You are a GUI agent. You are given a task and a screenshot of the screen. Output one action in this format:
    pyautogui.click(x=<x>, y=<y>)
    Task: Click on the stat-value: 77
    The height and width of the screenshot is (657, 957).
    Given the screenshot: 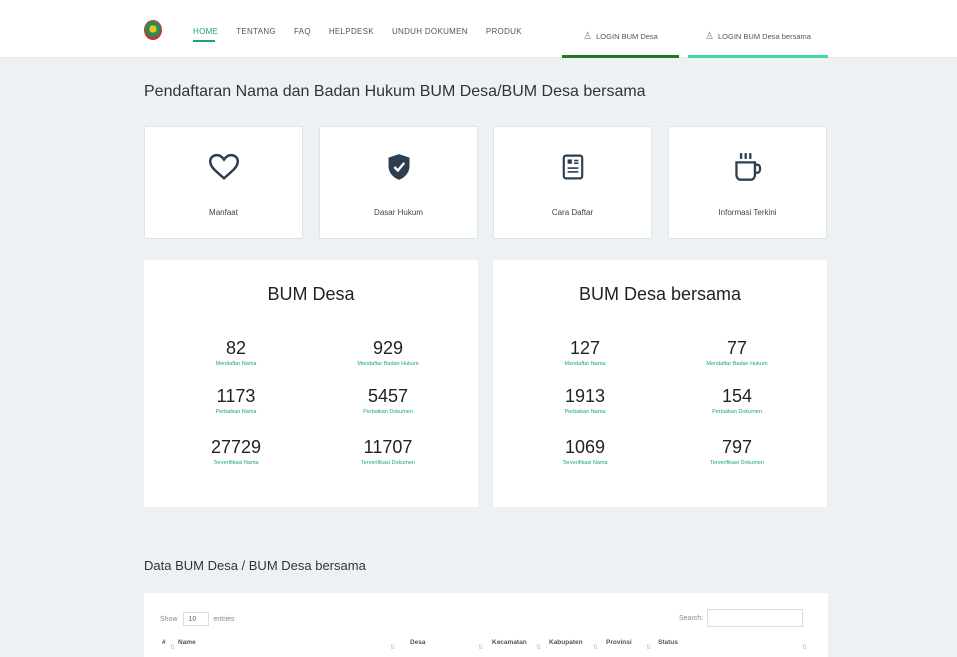 What is the action you would take?
    pyautogui.click(x=737, y=348)
    